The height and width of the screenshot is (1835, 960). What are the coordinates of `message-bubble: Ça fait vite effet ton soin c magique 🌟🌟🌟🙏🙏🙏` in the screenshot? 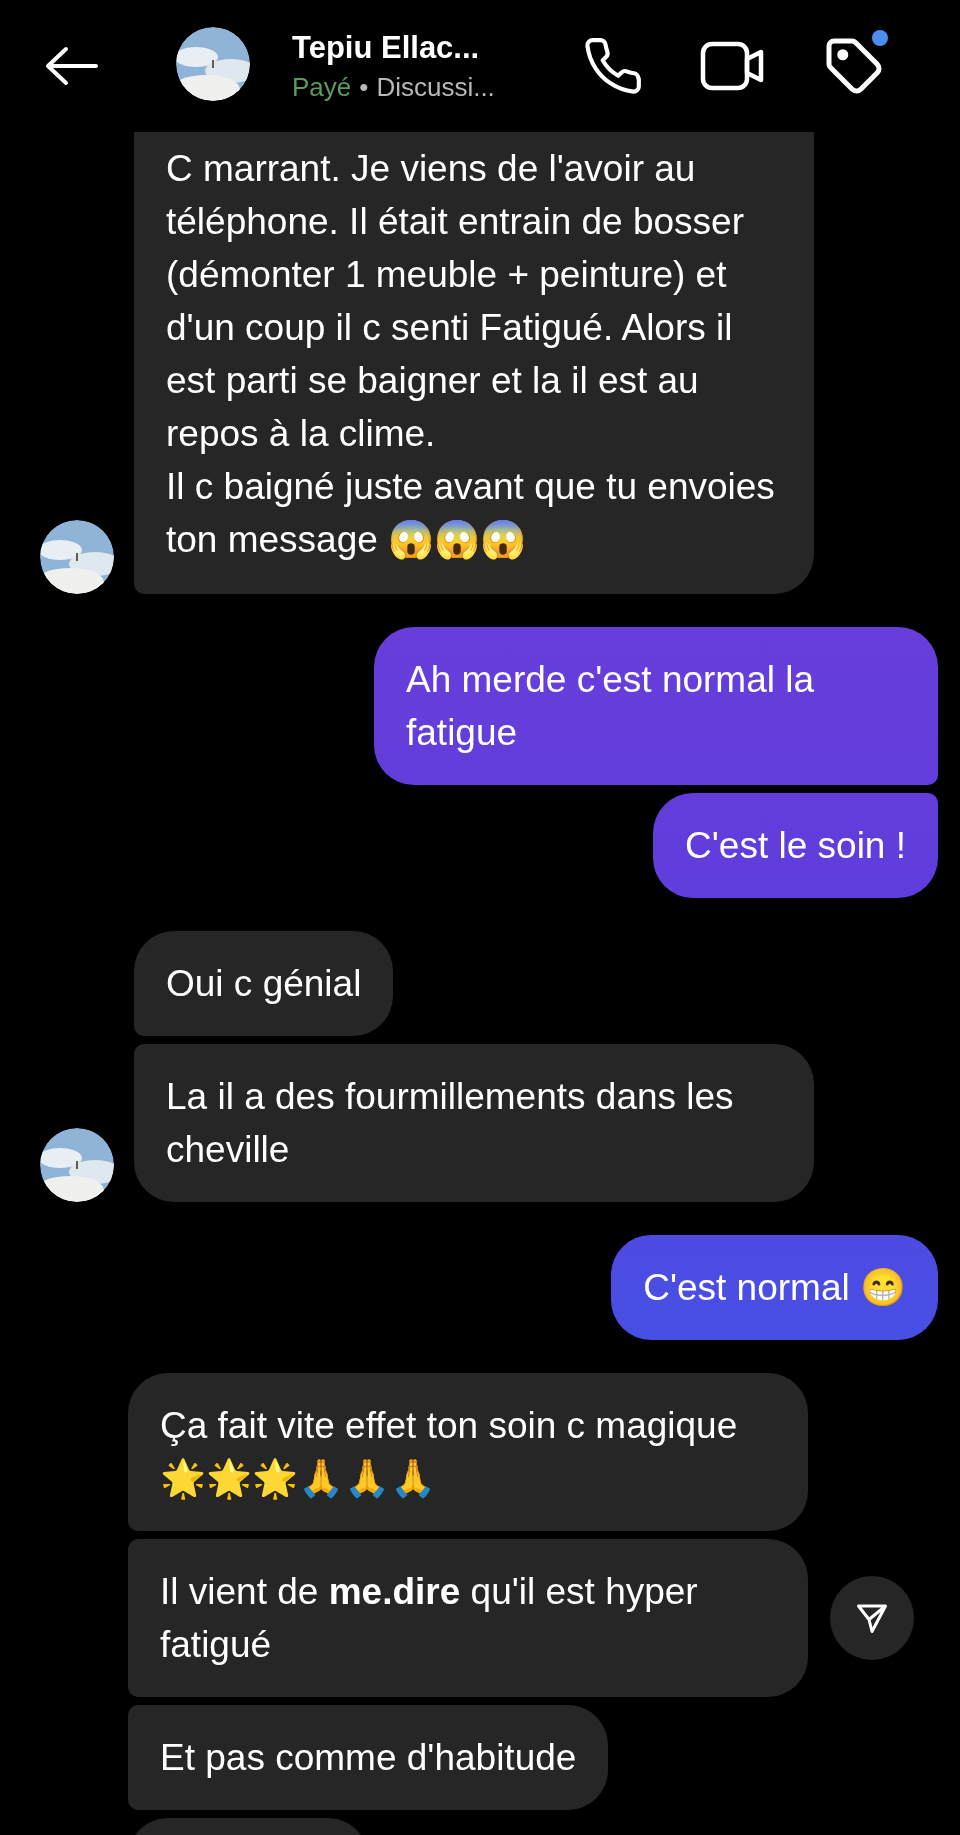 It's located at (468, 1452).